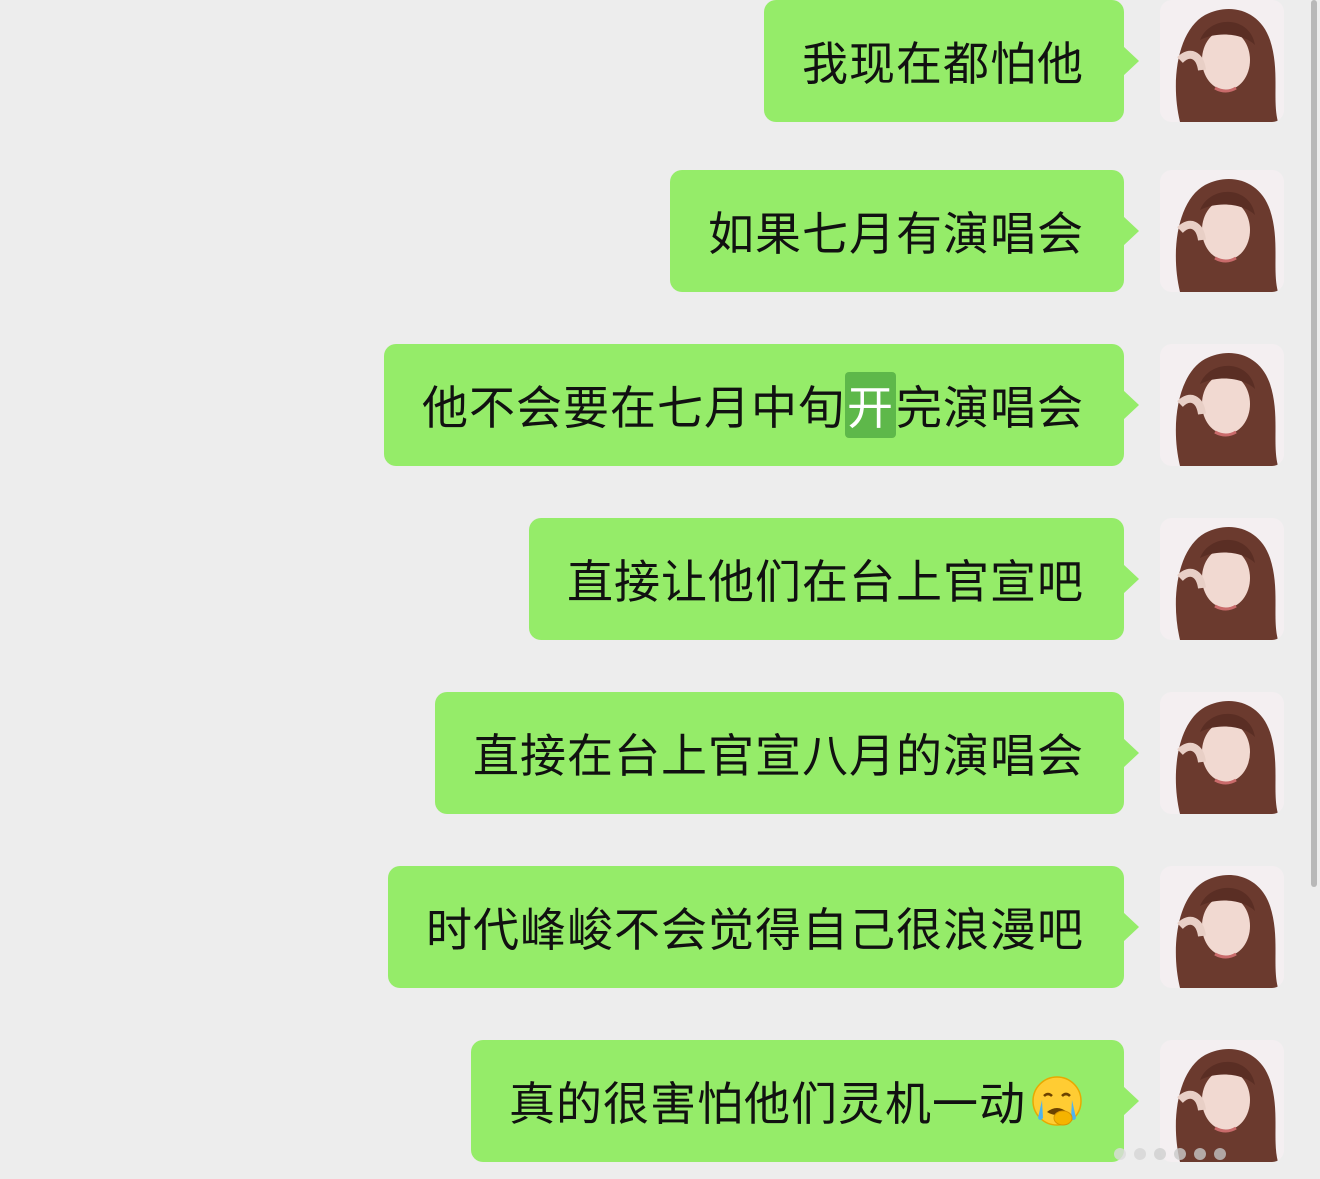 This screenshot has width=1320, height=1179. Describe the element at coordinates (755, 930) in the screenshot. I see `message-text: 时代峰峻不会觉得自己很浪漫吧` at that location.